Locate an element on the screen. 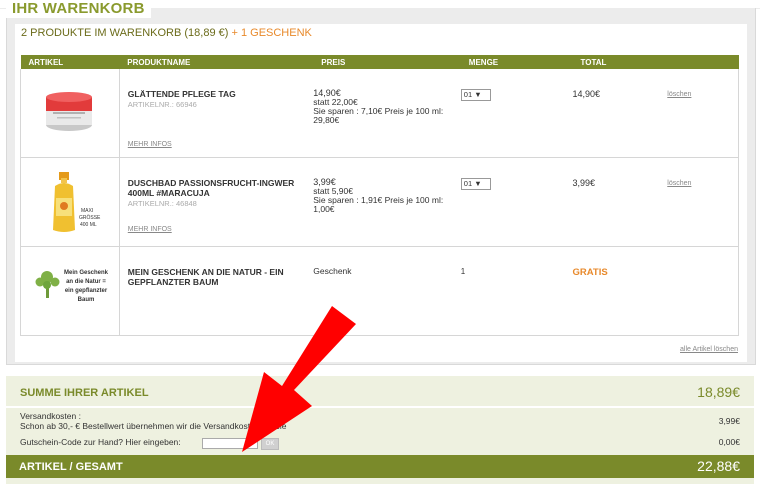 The width and height of the screenshot is (760, 484). shipping-value: 3,99€ is located at coordinates (729, 421).